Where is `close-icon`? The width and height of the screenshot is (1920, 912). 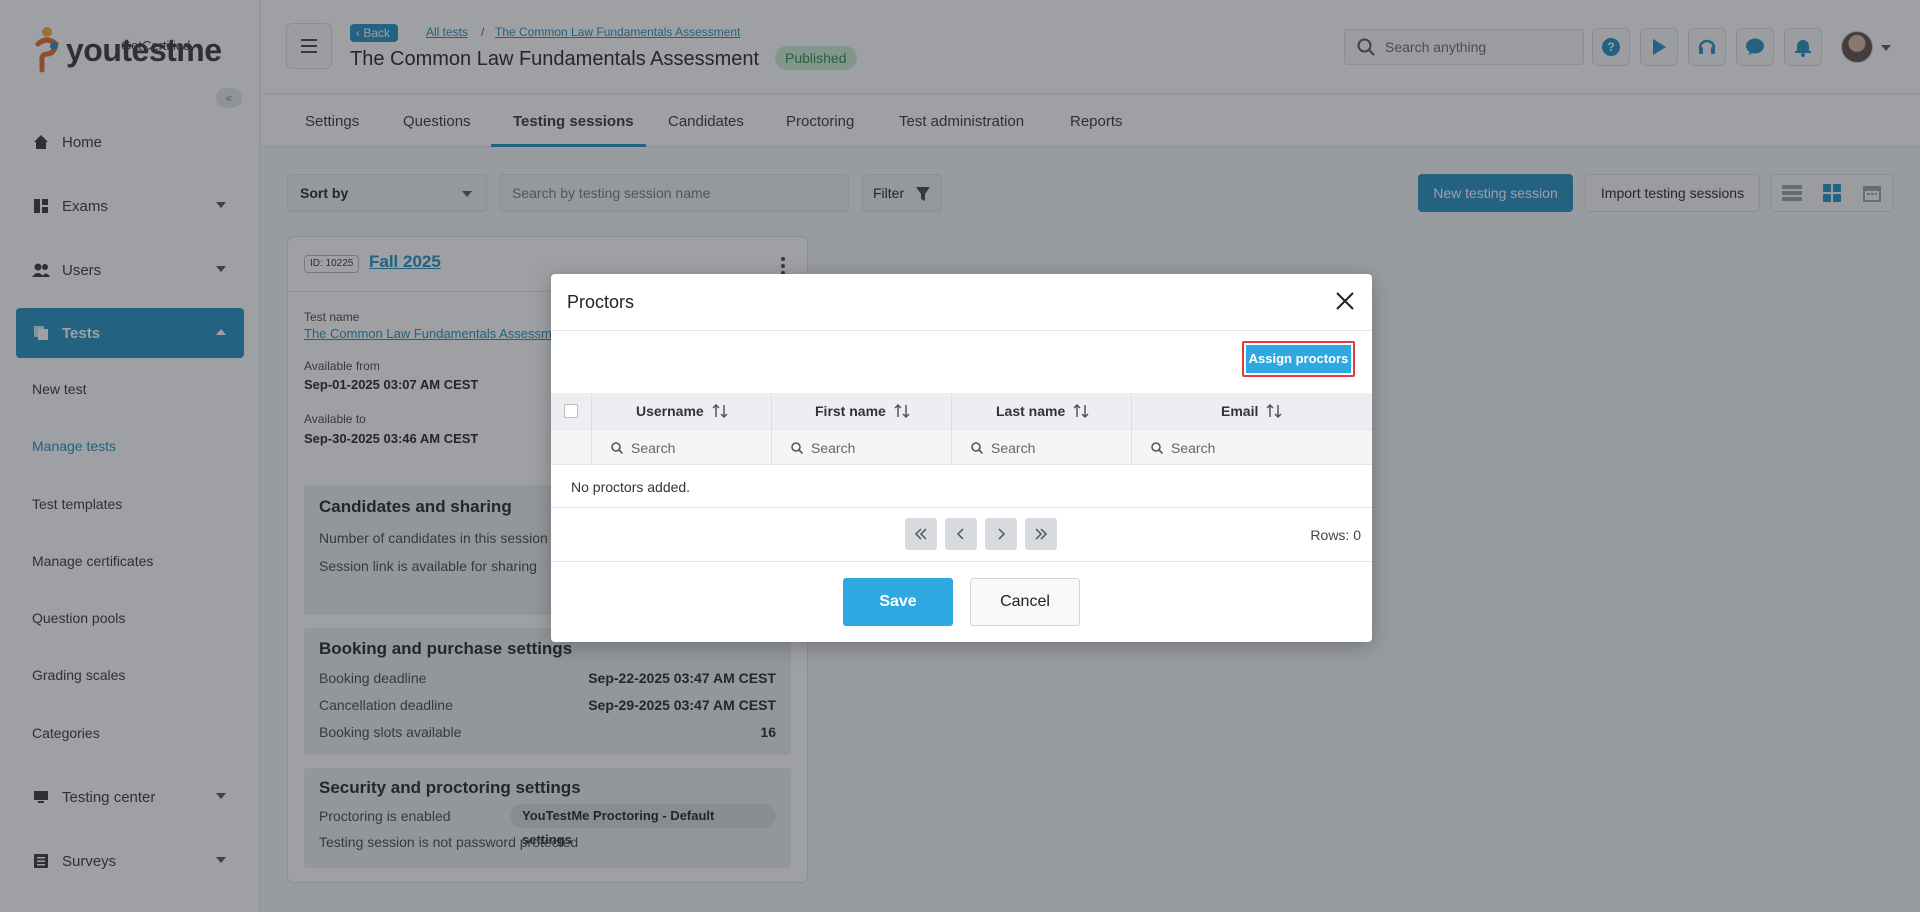
close-icon is located at coordinates (1345, 301).